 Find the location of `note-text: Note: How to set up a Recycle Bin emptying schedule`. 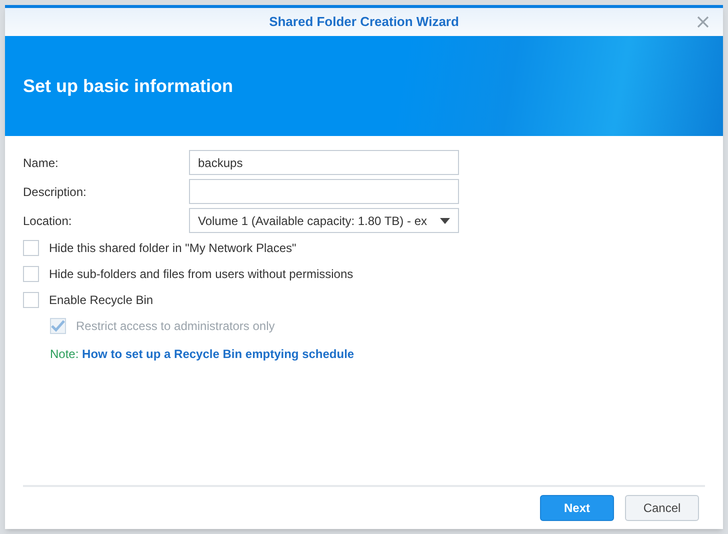

note-text: Note: How to set up a Recycle Bin emptying schedule is located at coordinates (202, 354).